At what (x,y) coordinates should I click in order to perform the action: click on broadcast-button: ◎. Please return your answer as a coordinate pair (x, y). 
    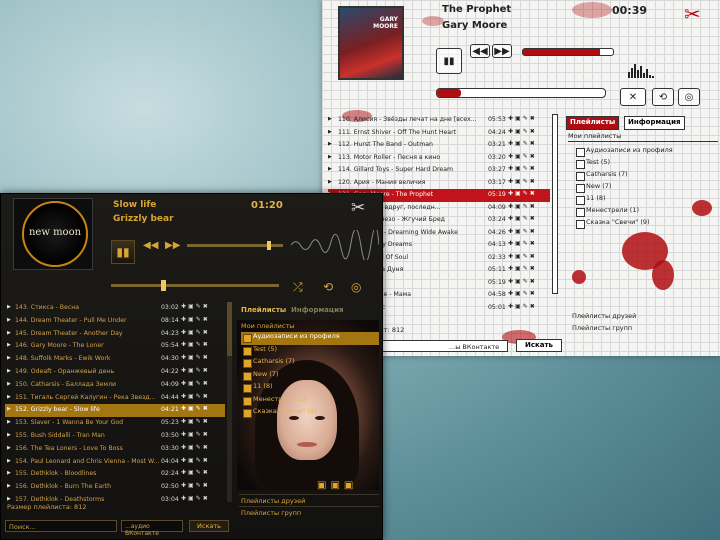
    Looking at the image, I should click on (689, 97).